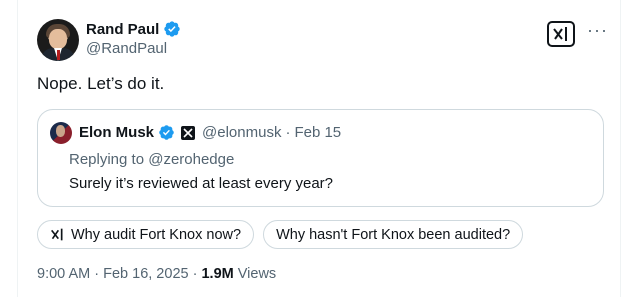  What do you see at coordinates (241, 132) in the screenshot?
I see `quoted-handle: @elonmusk` at bounding box center [241, 132].